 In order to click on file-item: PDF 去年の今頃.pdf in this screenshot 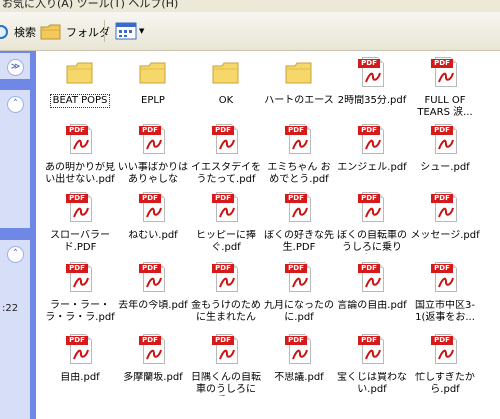, I will do `click(153, 286)`.